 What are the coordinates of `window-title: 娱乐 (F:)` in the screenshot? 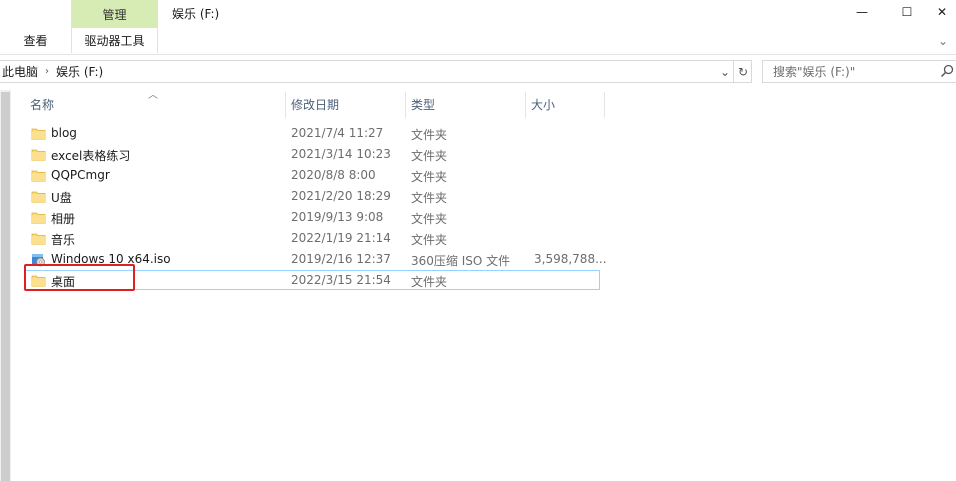 It's located at (196, 14).